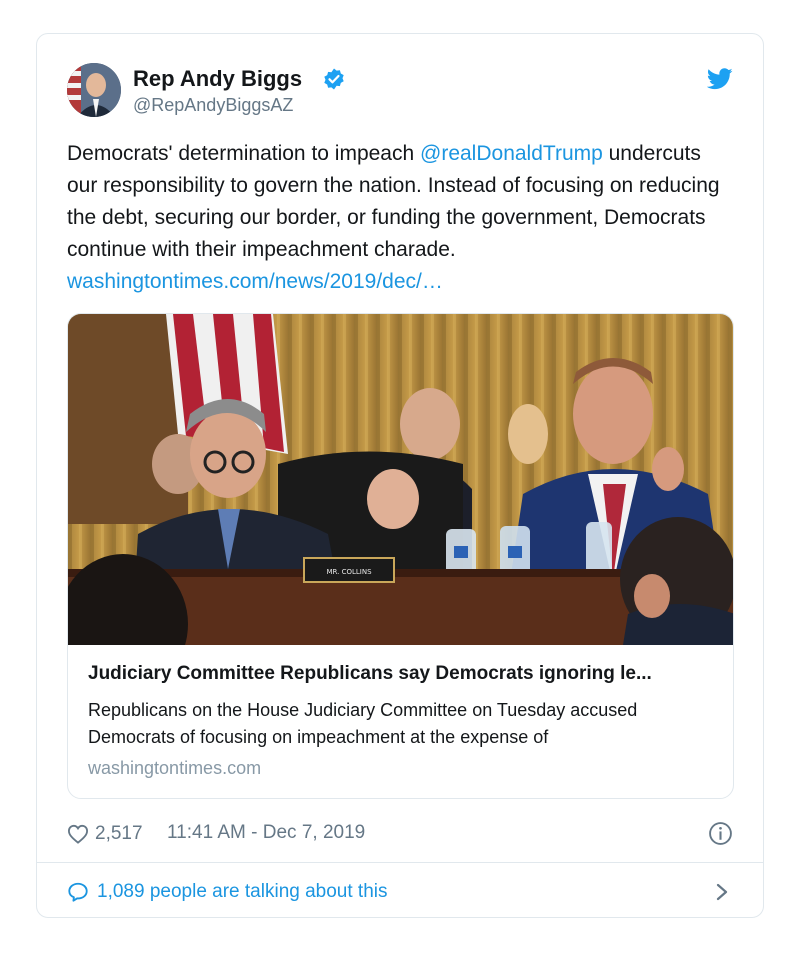 The height and width of the screenshot is (957, 799). I want to click on divider, so click(400, 862).